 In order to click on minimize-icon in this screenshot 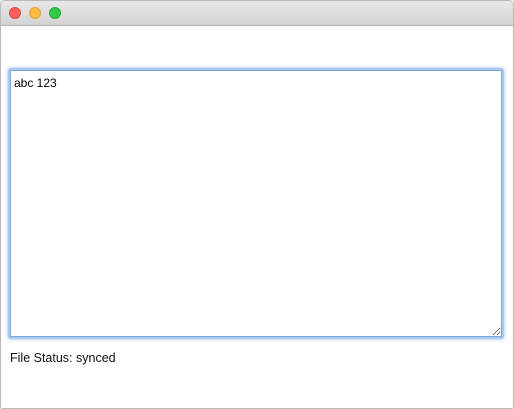, I will do `click(35, 13)`.